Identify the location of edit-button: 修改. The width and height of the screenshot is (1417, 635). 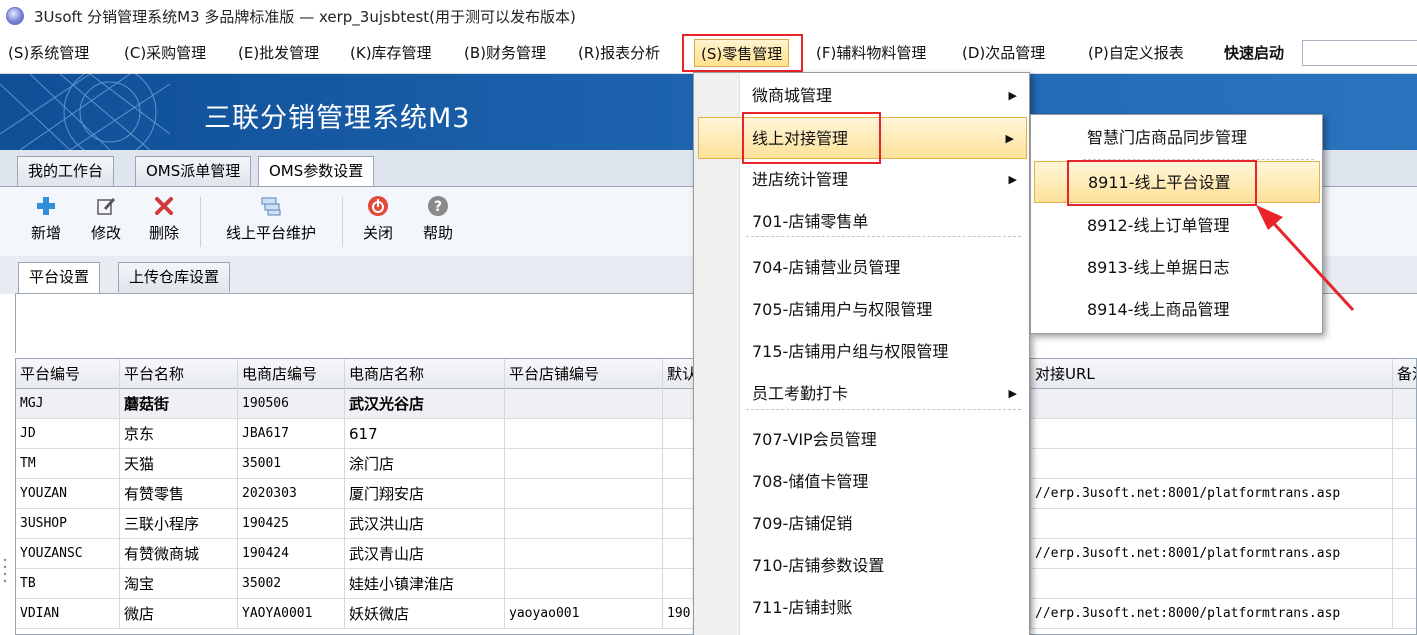
(106, 219).